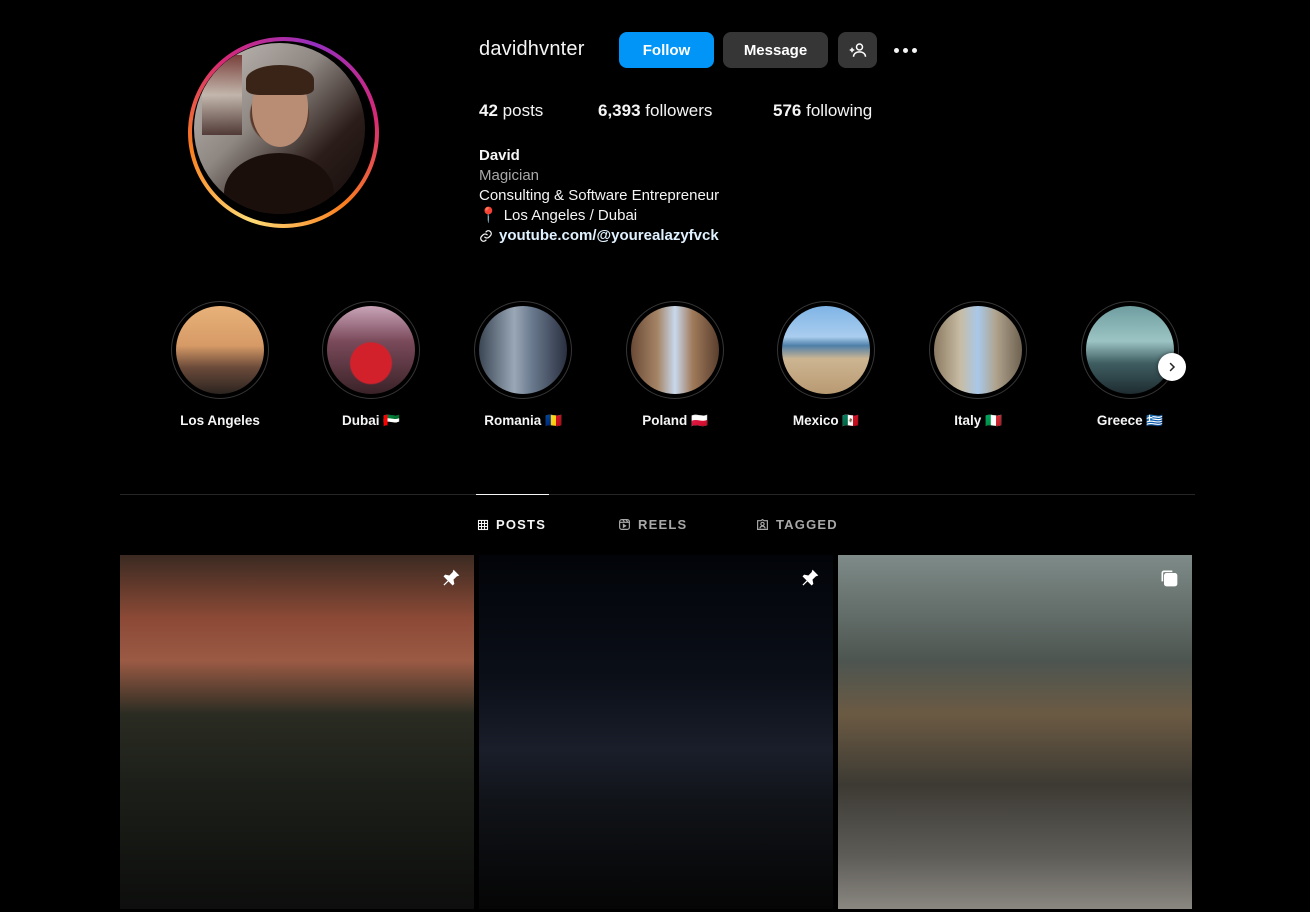 The width and height of the screenshot is (1310, 912). I want to click on link-icon, so click(486, 236).